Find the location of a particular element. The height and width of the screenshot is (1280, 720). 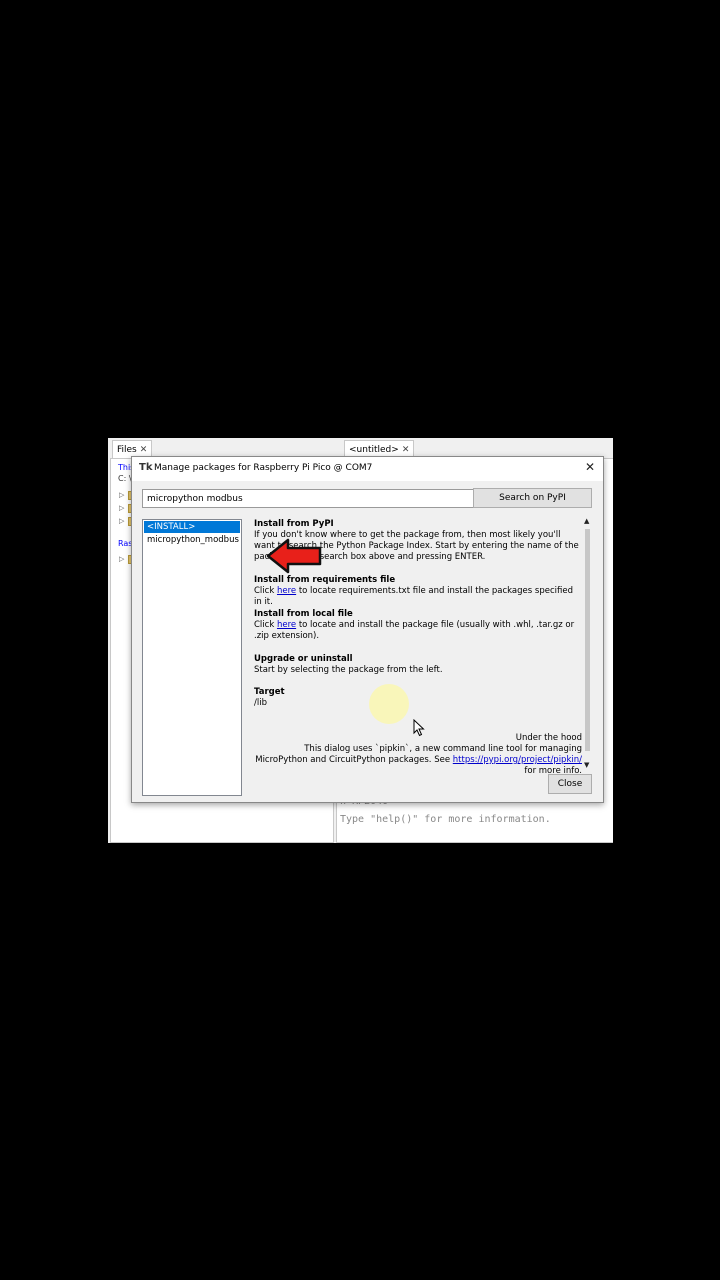

tab-untitled-label: <untitled> is located at coordinates (374, 450).